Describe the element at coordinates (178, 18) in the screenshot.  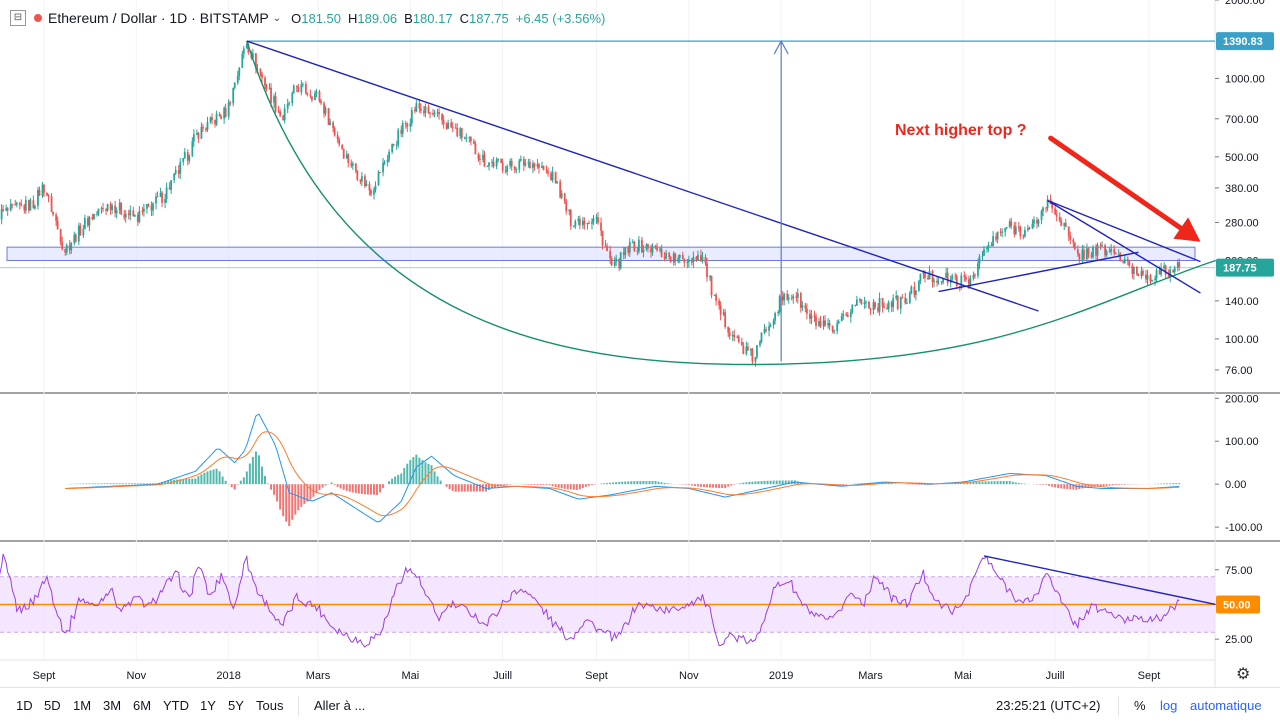
I see `symbol-interval: 1D` at that location.